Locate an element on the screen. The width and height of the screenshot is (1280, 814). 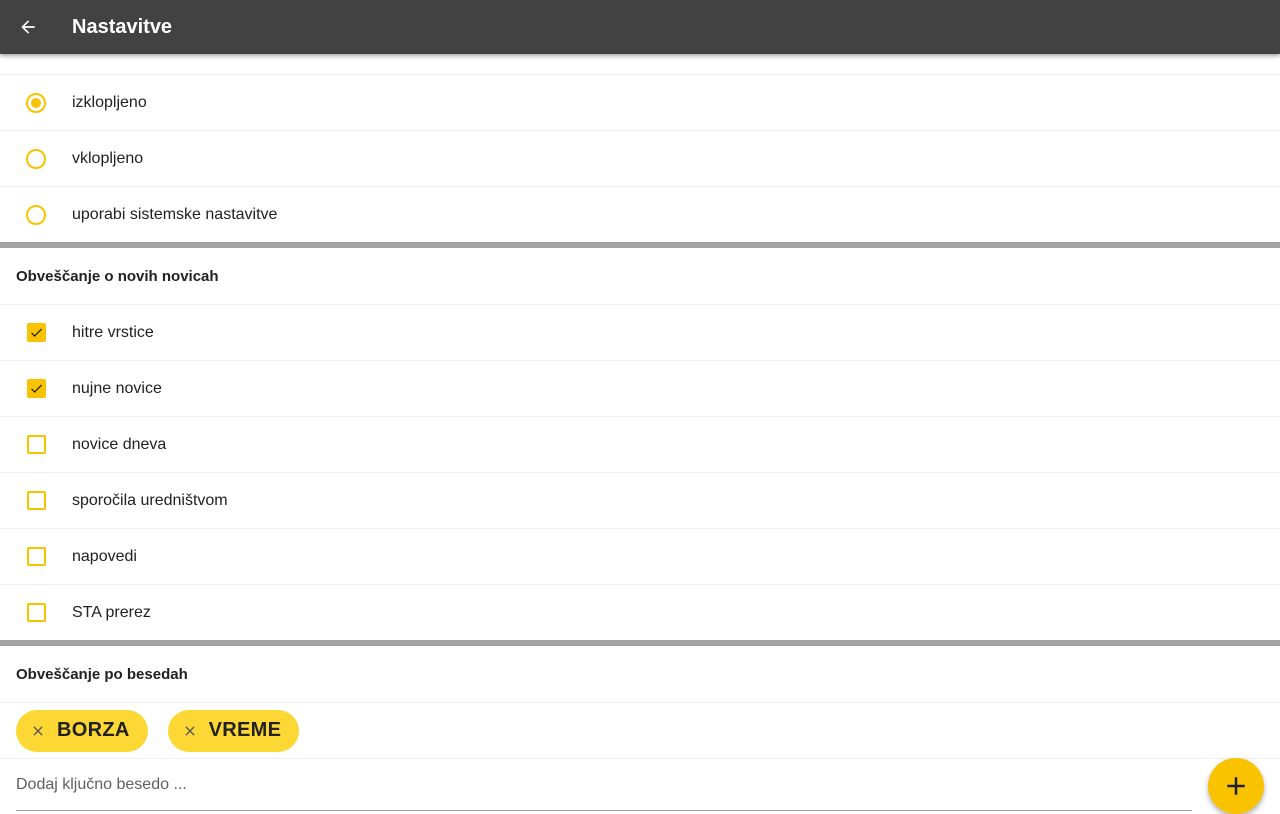
keyword-chip: BORZA is located at coordinates (82, 730).